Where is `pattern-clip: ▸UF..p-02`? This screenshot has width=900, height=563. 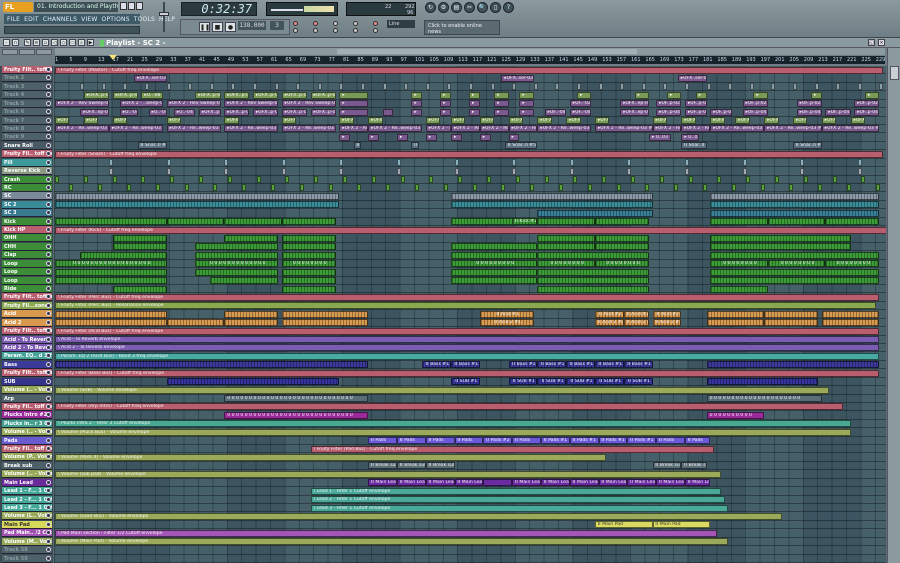
pattern-clip: ▸UF..p-02 is located at coordinates (809, 104).